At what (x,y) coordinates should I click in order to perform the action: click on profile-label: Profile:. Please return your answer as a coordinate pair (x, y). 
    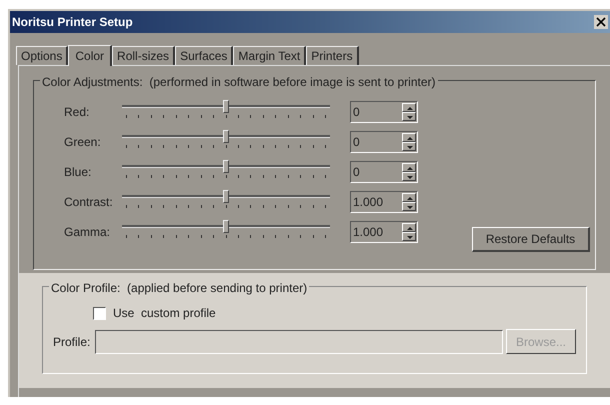
    Looking at the image, I should click on (72, 342).